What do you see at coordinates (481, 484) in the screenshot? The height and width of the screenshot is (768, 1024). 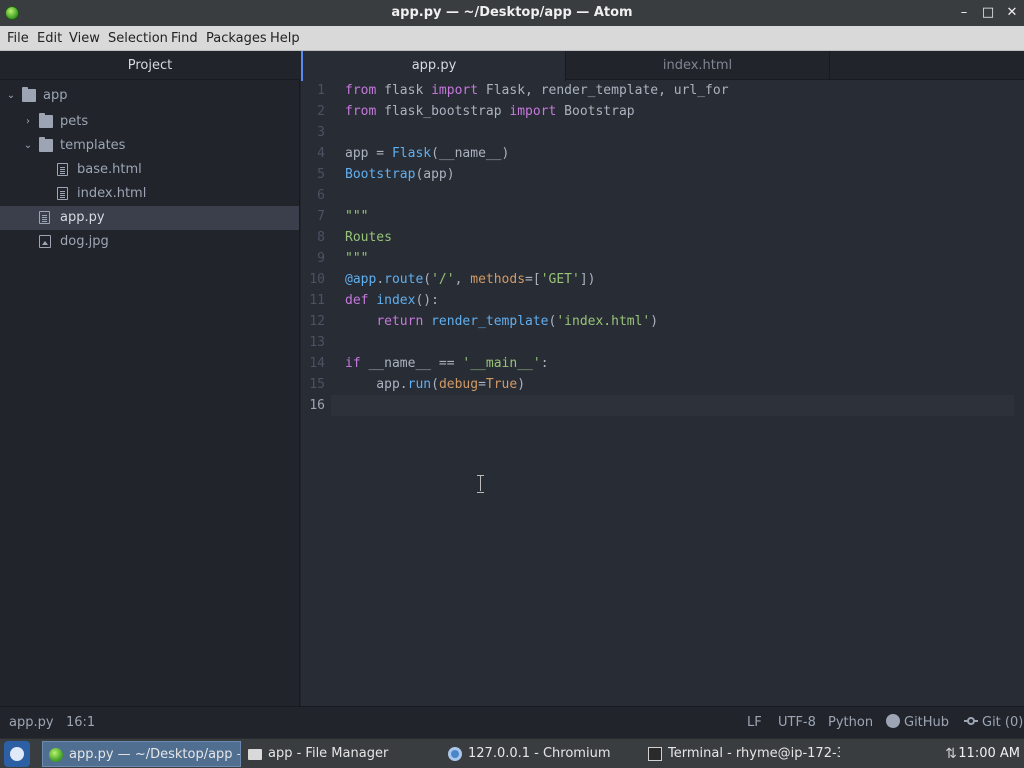 I see `text-cursor-icon` at bounding box center [481, 484].